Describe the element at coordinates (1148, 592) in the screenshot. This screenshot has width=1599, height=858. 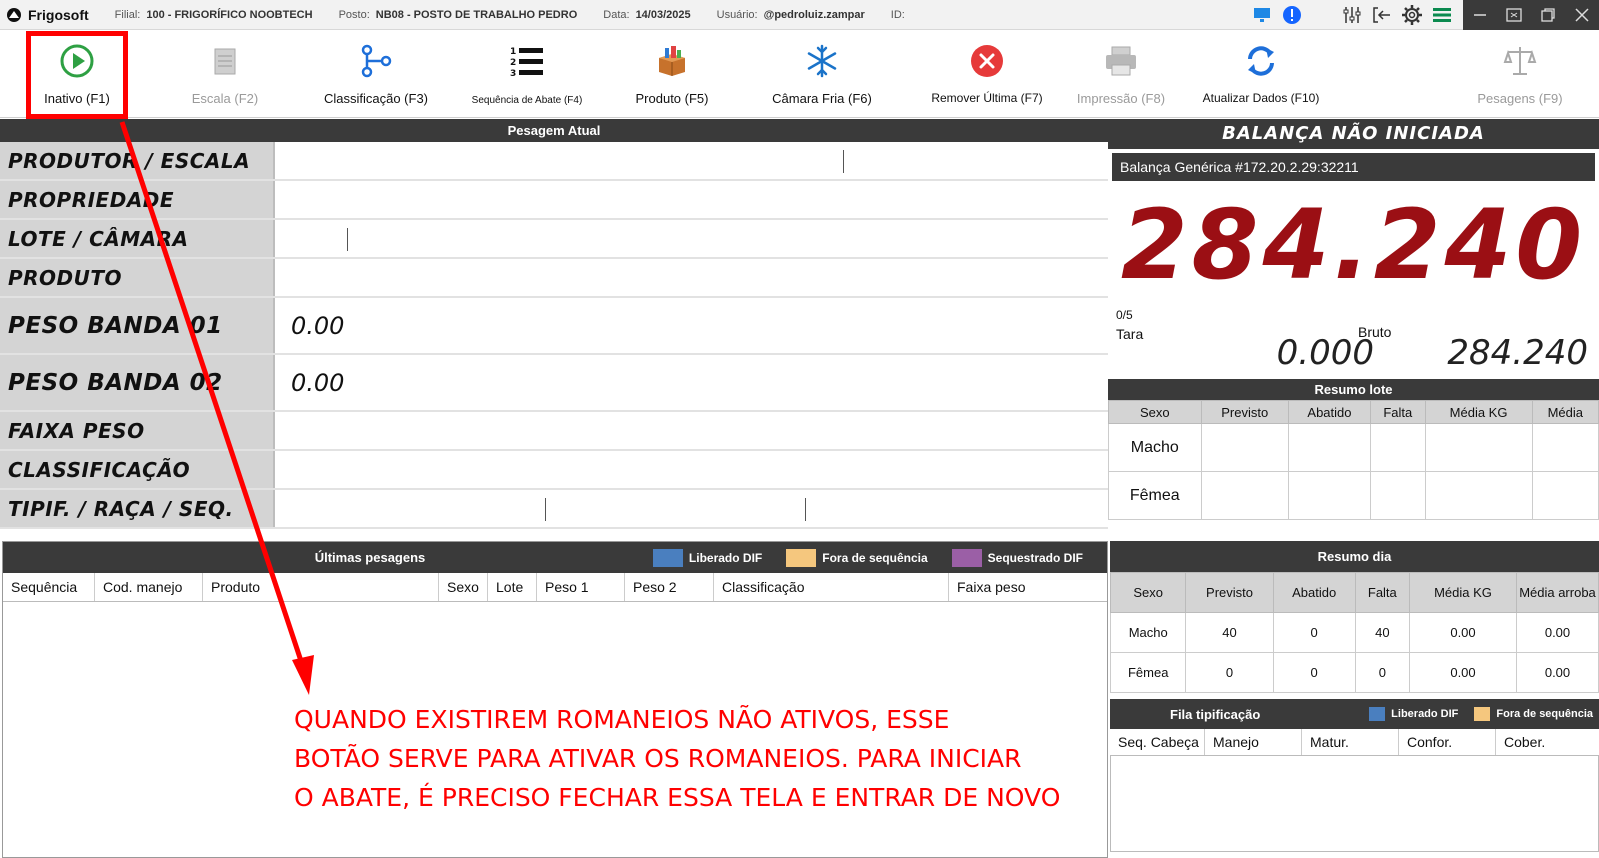
I see `rd-header: Sexo` at that location.